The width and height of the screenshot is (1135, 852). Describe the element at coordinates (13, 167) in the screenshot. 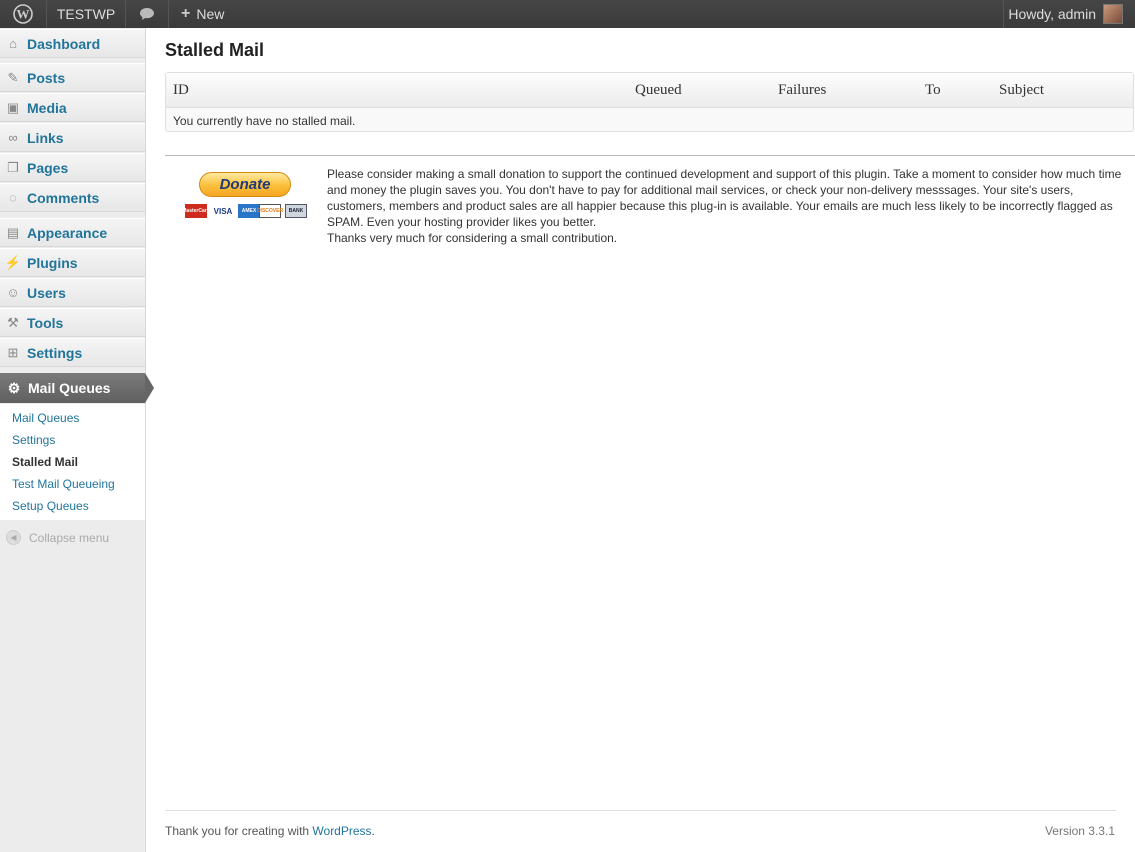

I see `pages-icon: ❐` at that location.